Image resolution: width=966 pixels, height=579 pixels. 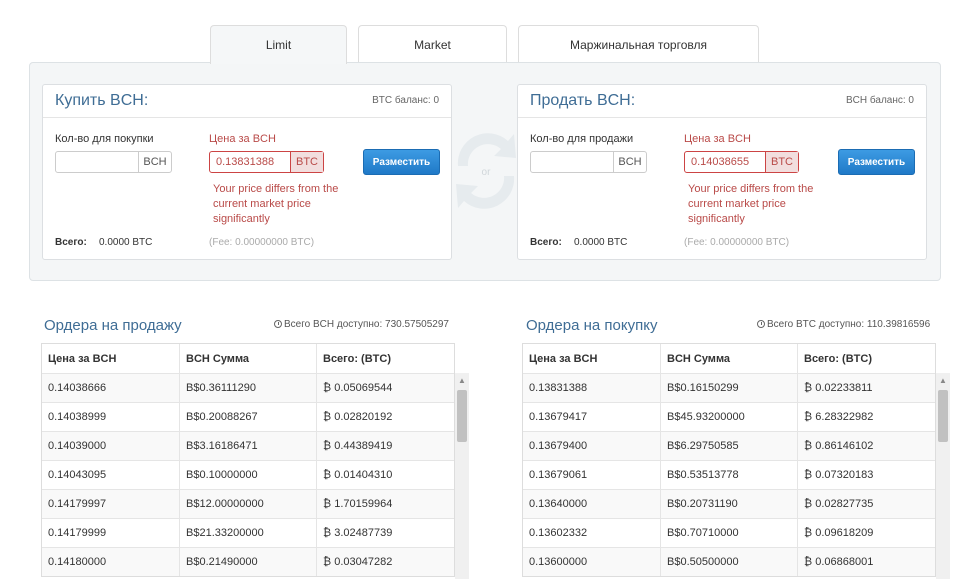 I want to click on tab-margin-trading: Маржинальная торговля, so click(x=638, y=44).